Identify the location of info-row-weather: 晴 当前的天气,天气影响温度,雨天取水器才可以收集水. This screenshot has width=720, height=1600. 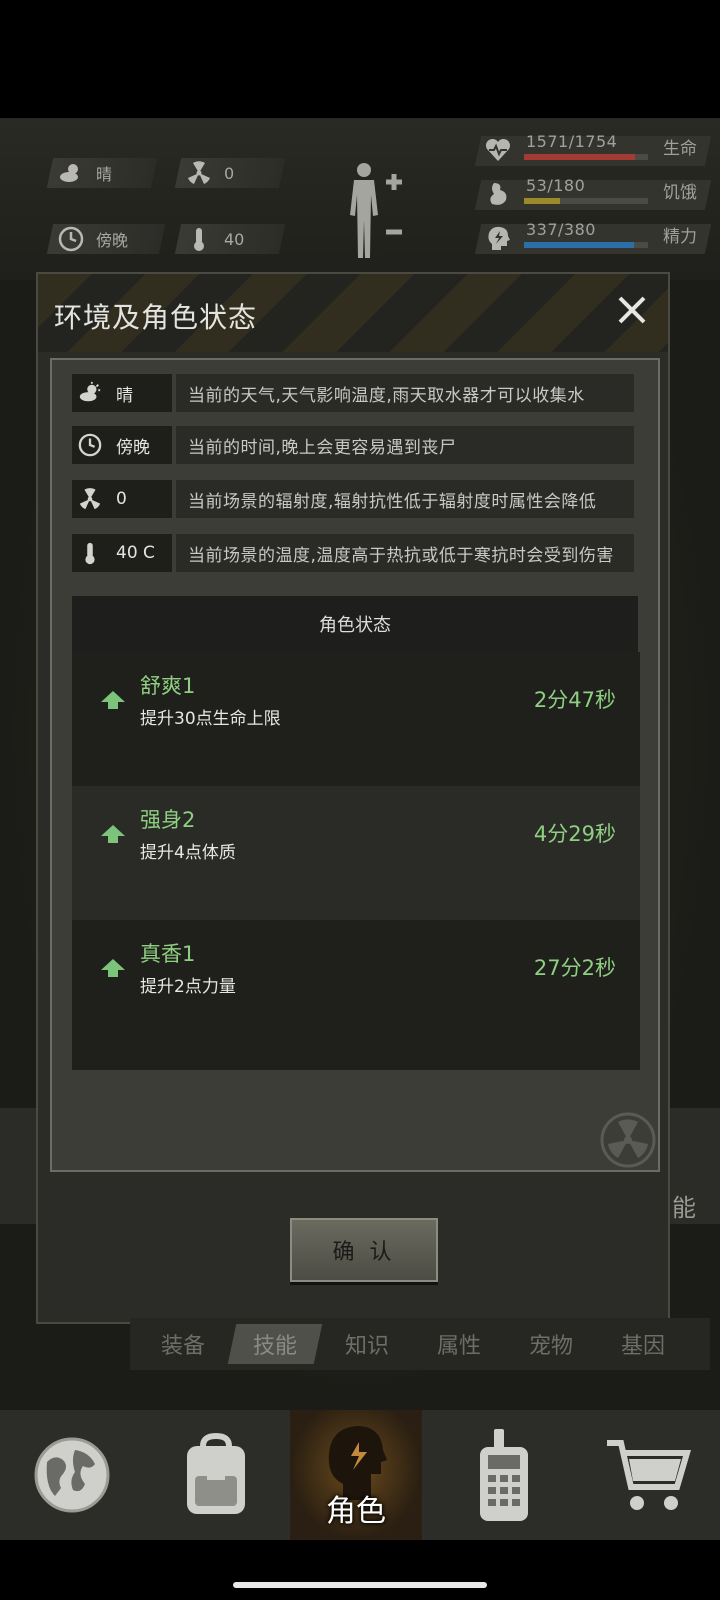
(353, 393).